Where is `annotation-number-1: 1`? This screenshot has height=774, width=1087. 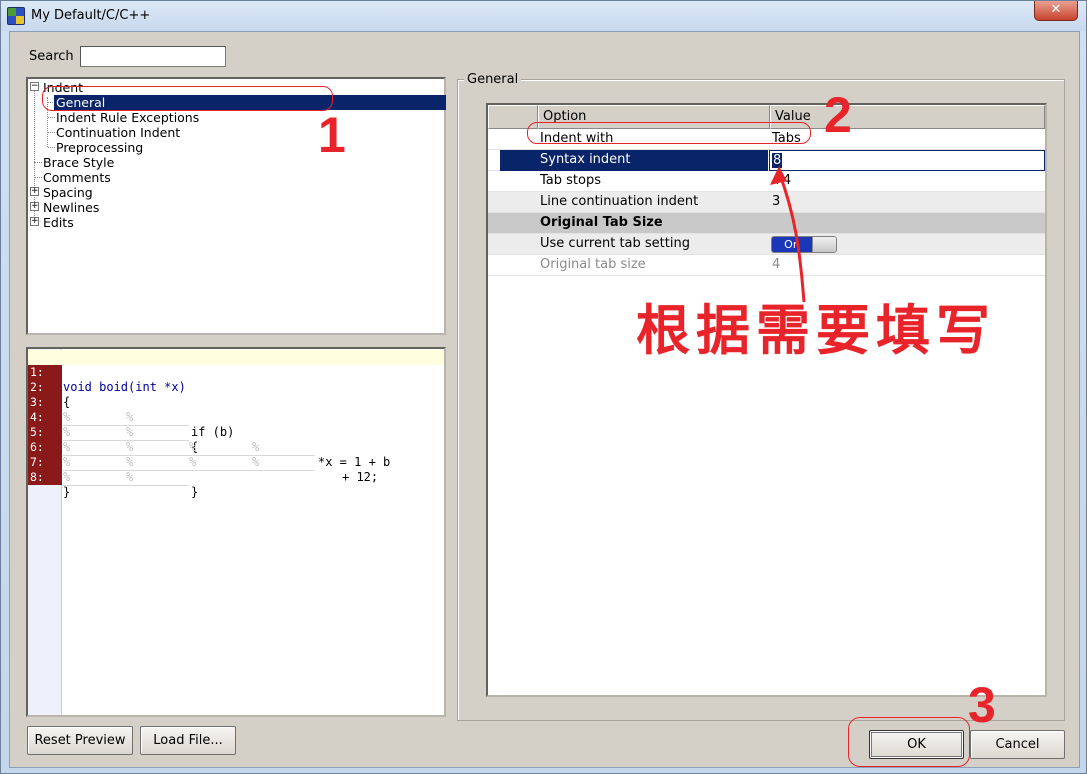
annotation-number-1: 1 is located at coordinates (332, 135).